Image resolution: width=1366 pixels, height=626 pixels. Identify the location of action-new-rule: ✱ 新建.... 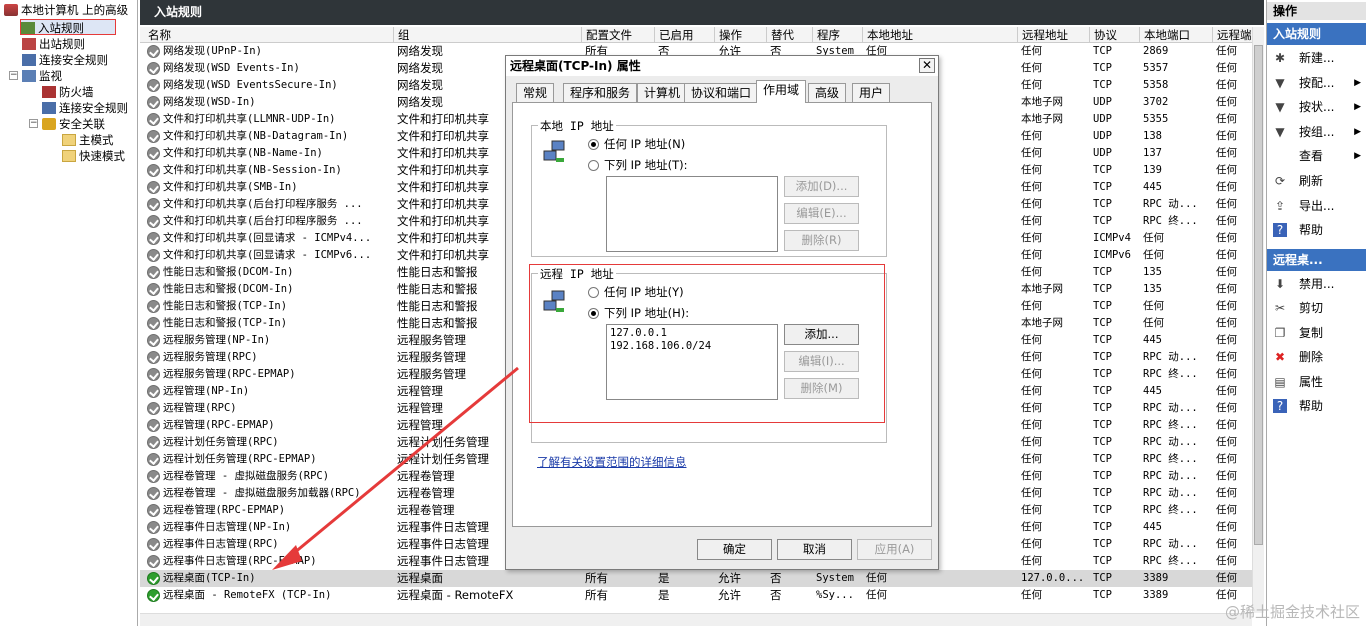
(1316, 58).